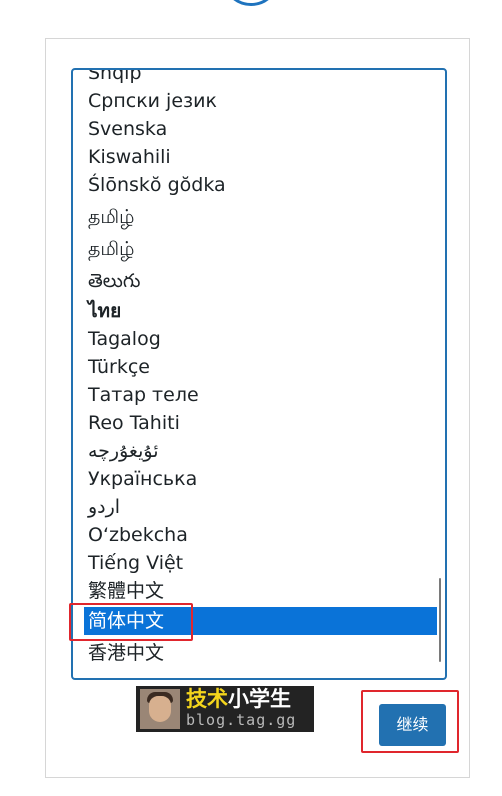 The height and width of the screenshot is (796, 502). Describe the element at coordinates (410, 721) in the screenshot. I see `annotation-box-continue` at that location.